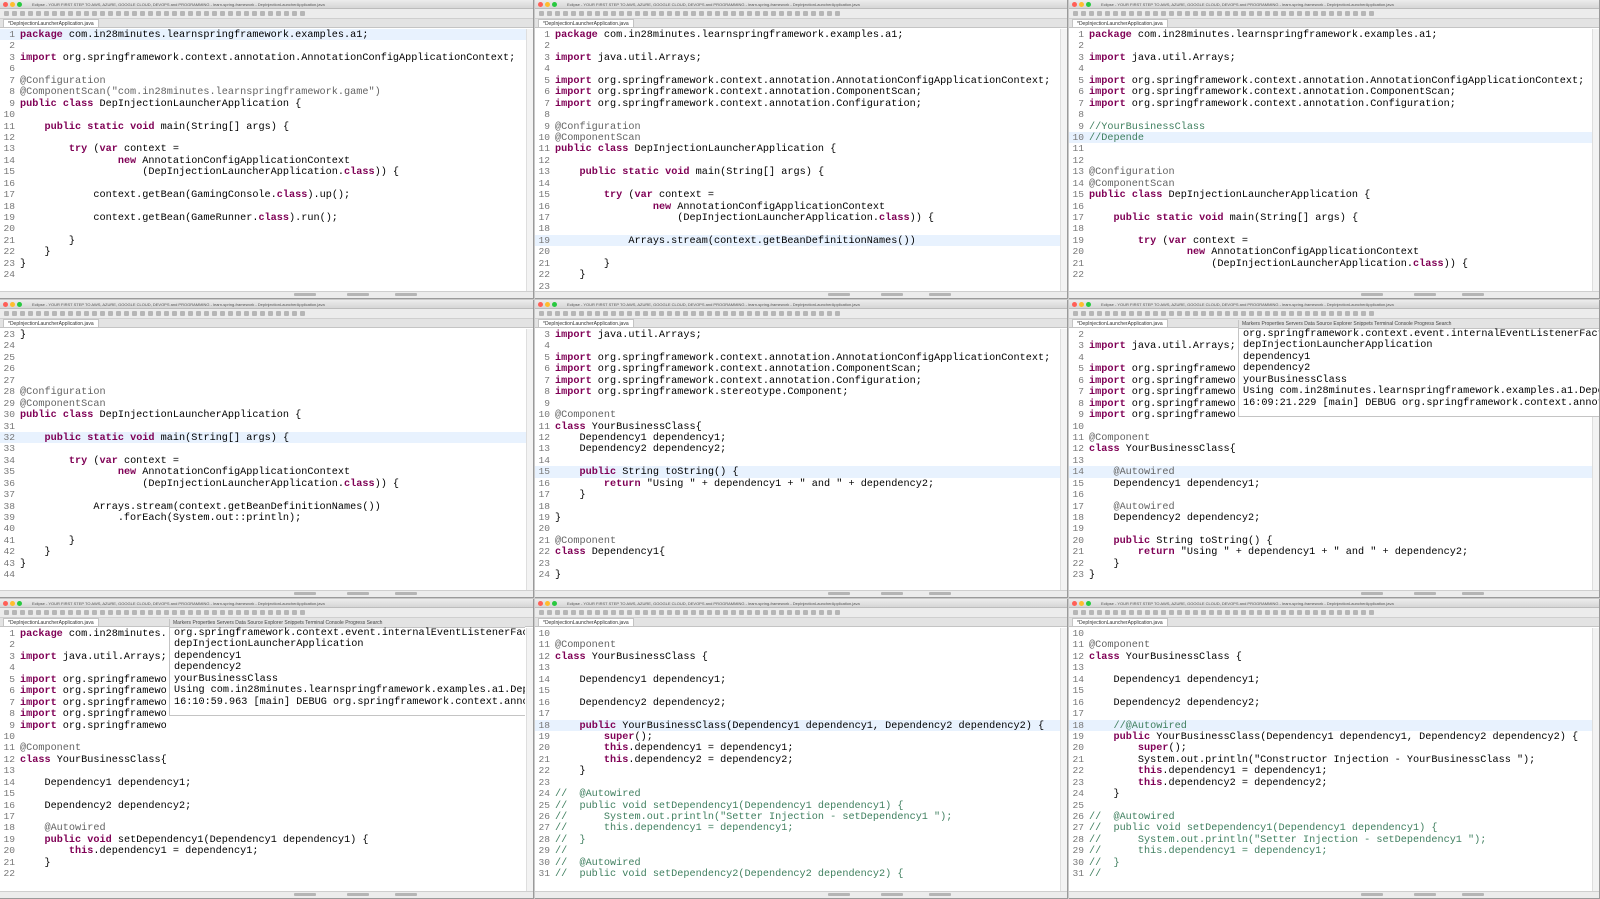 Image resolution: width=1600 pixels, height=899 pixels. I want to click on zoom-window-button, so click(19, 603).